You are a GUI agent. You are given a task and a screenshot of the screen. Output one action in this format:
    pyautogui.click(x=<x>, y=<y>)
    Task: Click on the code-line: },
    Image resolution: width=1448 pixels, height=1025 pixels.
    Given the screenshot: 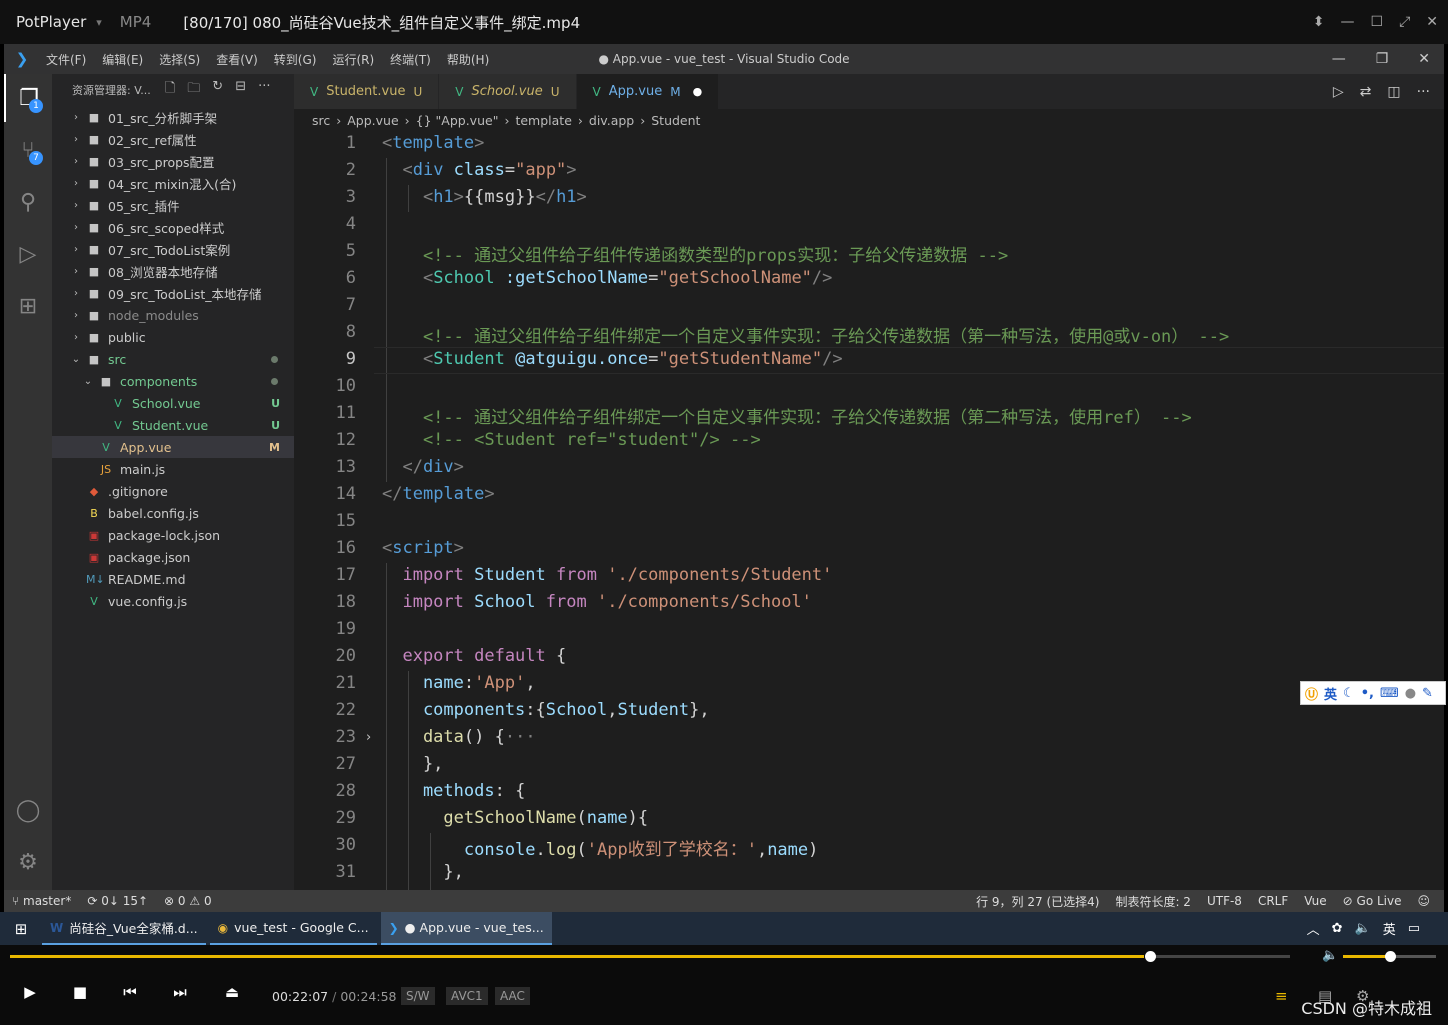 What is the action you would take?
    pyautogui.click(x=422, y=872)
    